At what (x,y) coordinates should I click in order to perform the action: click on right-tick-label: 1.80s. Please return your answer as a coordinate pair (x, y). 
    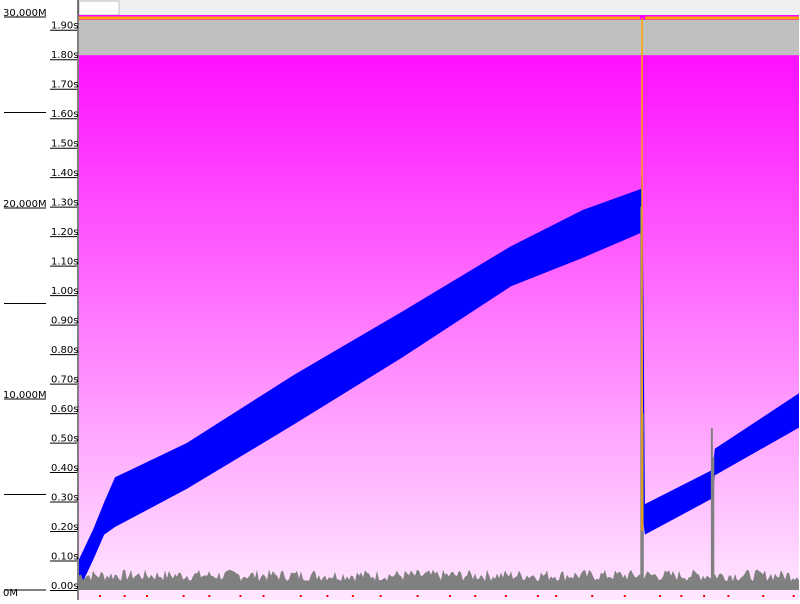
    Looking at the image, I should click on (64, 55).